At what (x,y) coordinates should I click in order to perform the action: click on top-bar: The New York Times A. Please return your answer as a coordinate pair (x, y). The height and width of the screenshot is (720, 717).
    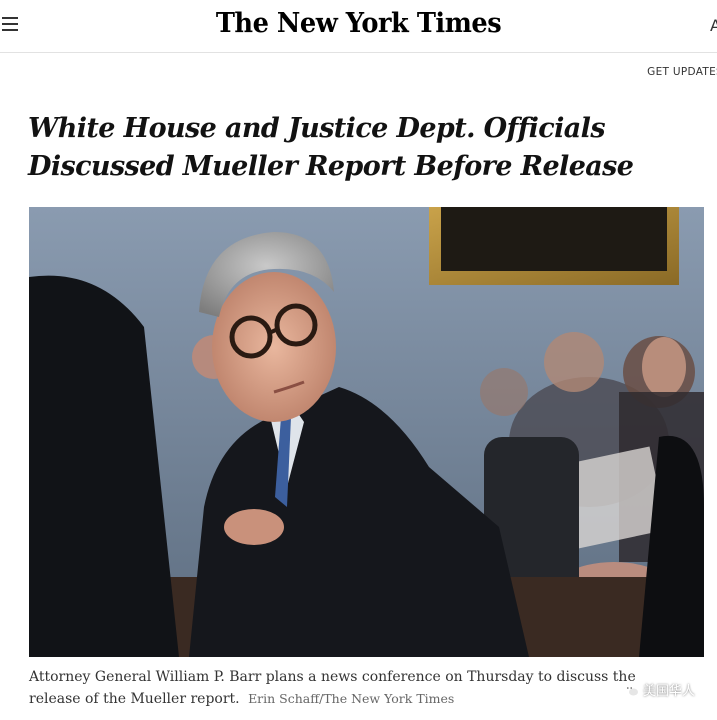
    Looking at the image, I should click on (358, 26).